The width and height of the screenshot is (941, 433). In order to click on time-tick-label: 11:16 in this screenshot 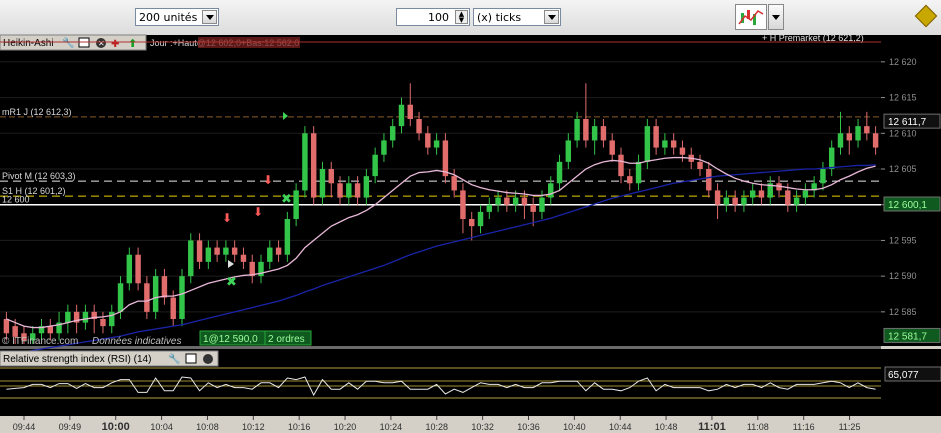, I will do `click(804, 427)`.